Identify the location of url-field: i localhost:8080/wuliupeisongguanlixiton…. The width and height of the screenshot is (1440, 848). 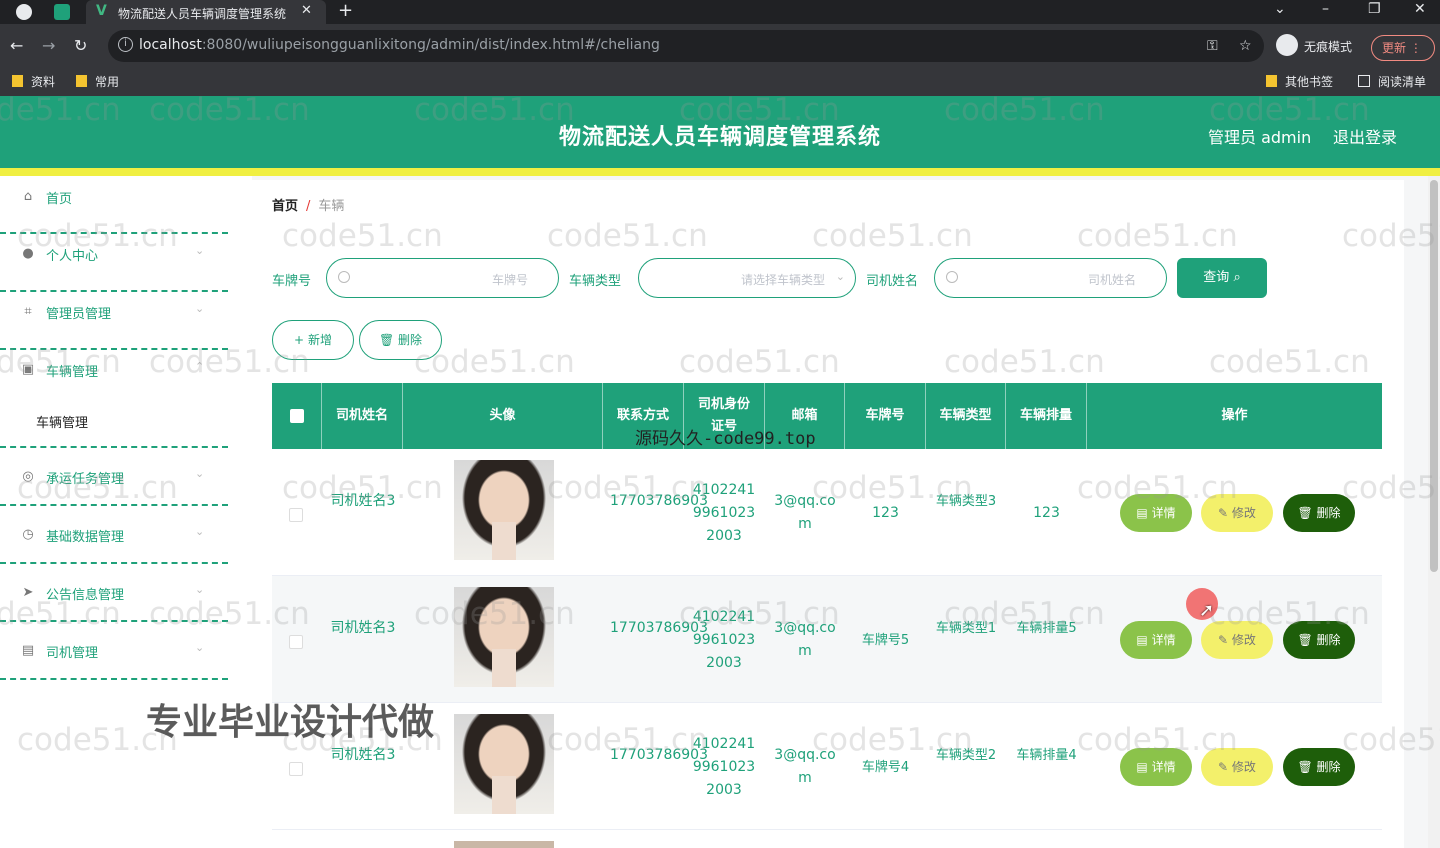
(686, 46).